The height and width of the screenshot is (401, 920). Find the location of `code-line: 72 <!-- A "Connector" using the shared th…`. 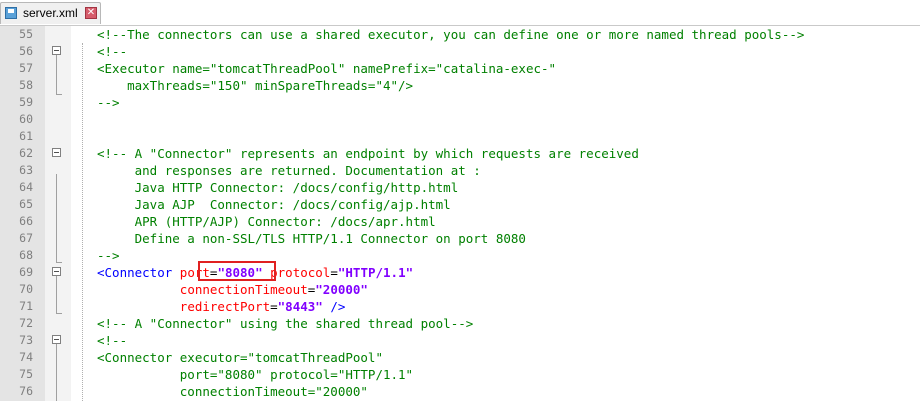

code-line: 72 <!-- A "Connector" using the shared th… is located at coordinates (460, 323).